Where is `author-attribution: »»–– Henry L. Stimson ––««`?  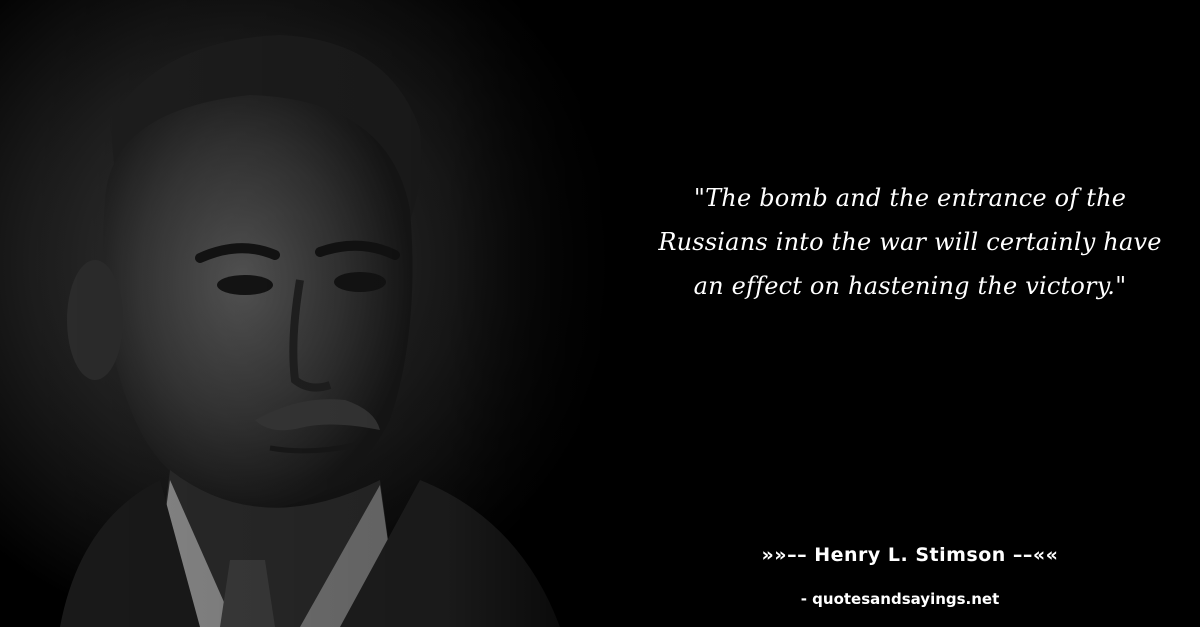 author-attribution: »»–– Henry L. Stimson ––«« is located at coordinates (910, 555).